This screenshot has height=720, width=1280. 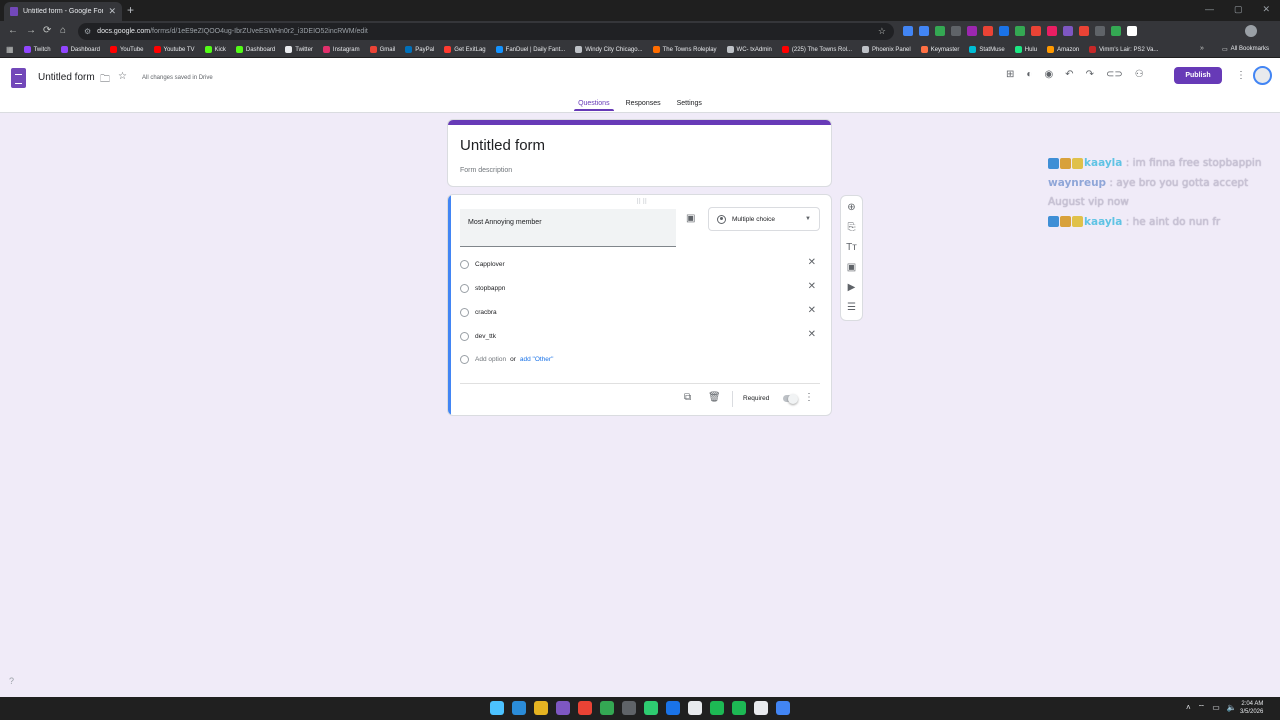 What do you see at coordinates (640, 336) in the screenshot?
I see `option-row: dev_ttk ✕` at bounding box center [640, 336].